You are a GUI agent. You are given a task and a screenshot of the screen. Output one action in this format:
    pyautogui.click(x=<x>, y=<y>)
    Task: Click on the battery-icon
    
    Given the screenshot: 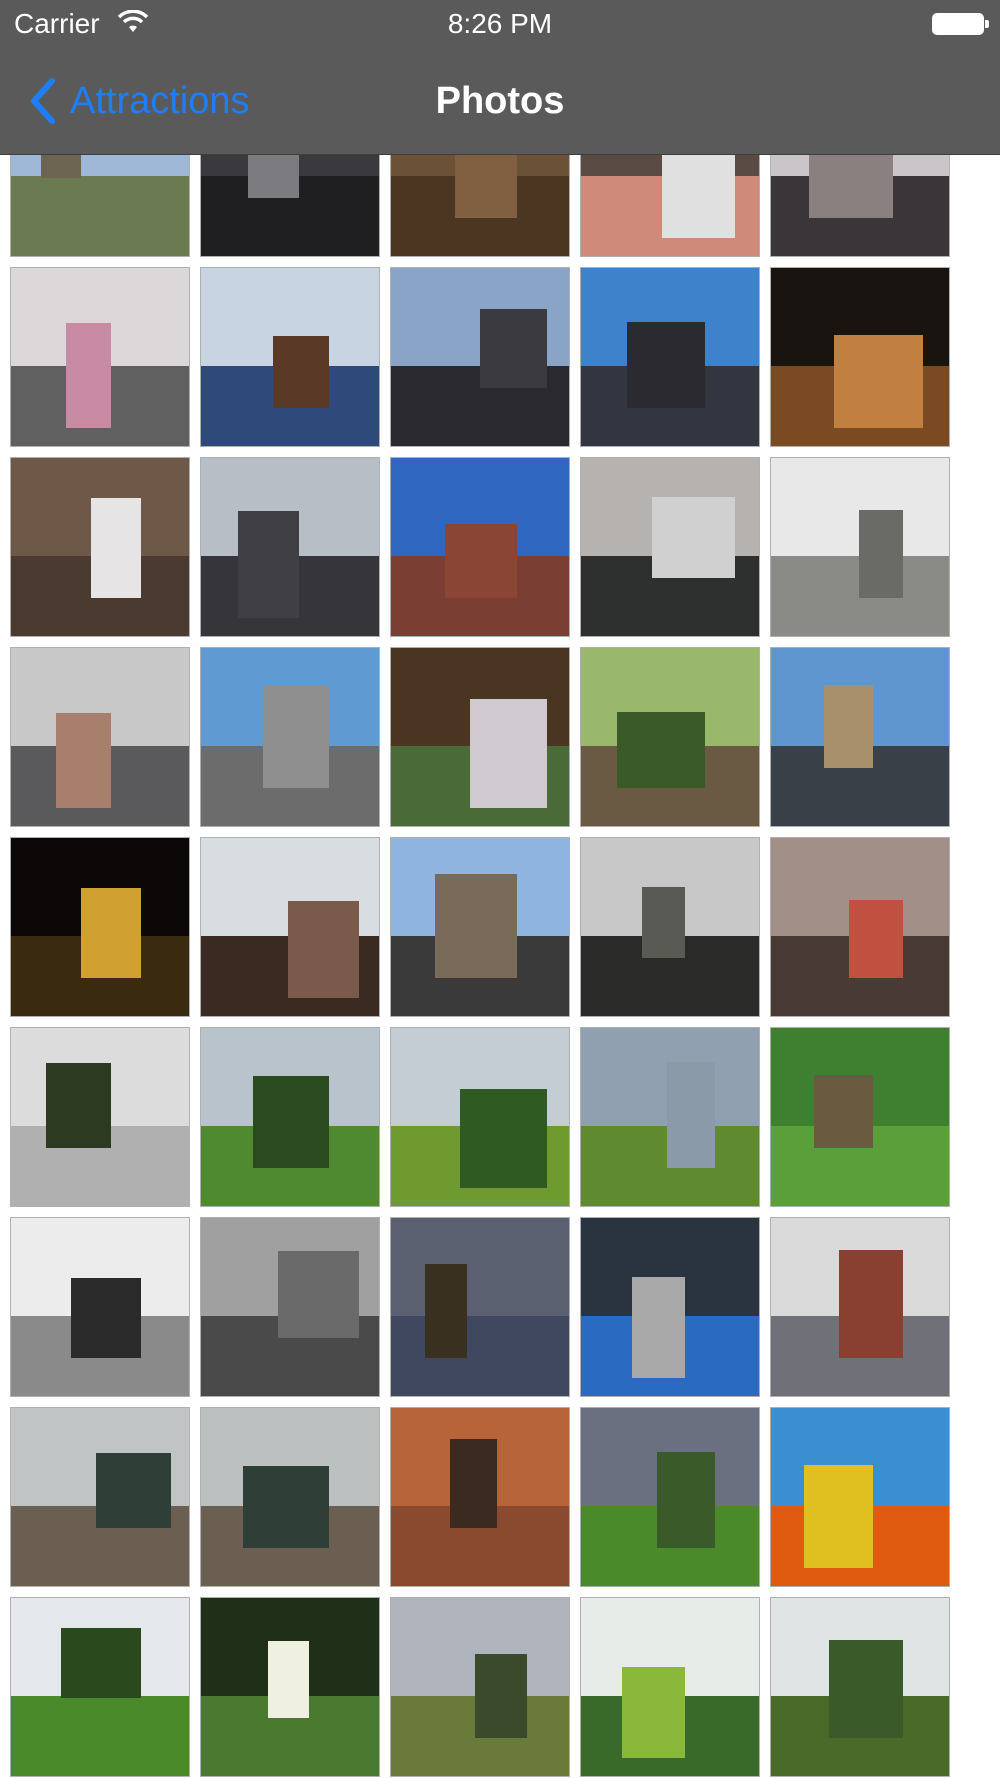 What is the action you would take?
    pyautogui.click(x=960, y=24)
    